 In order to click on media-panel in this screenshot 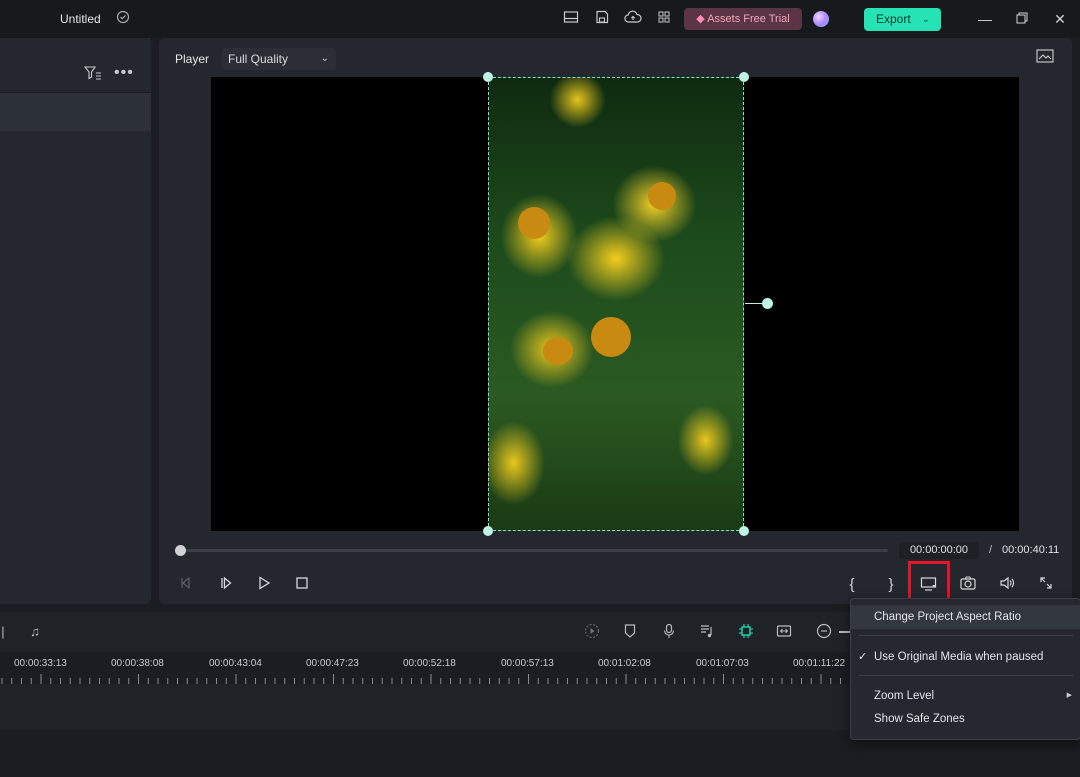, I will do `click(75, 321)`.